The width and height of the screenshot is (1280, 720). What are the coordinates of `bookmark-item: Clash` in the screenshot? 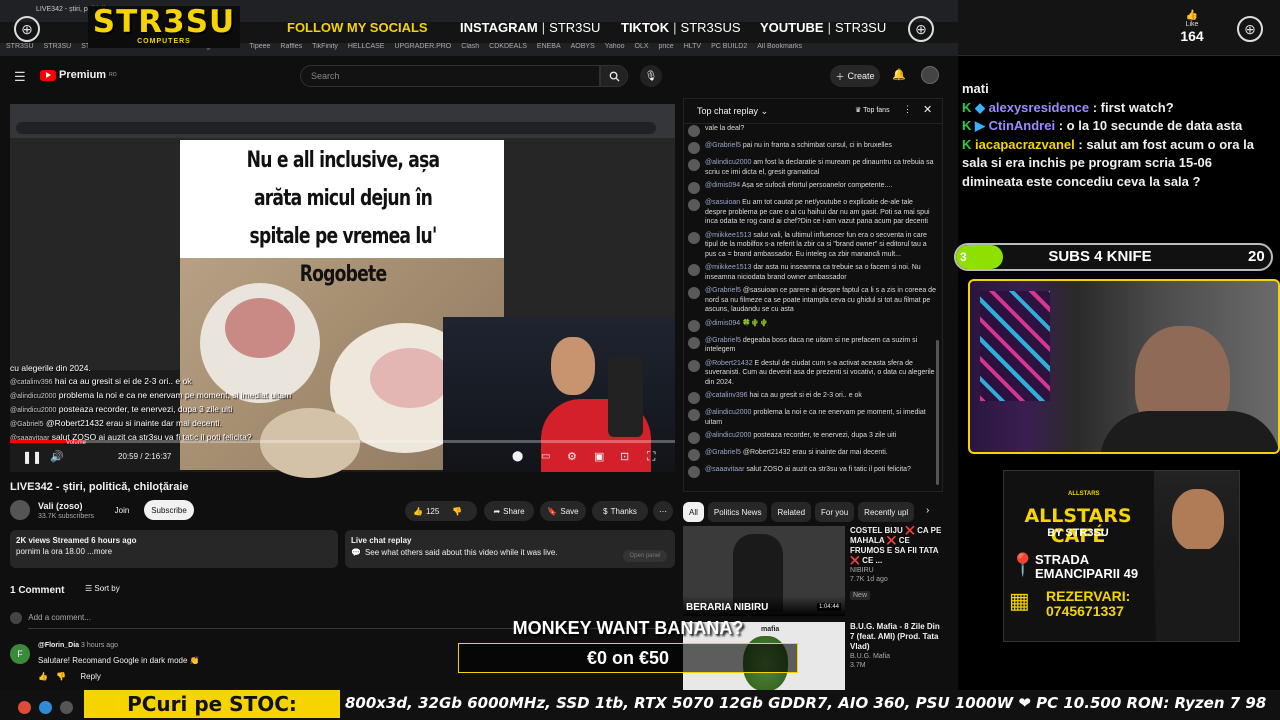 It's located at (470, 49).